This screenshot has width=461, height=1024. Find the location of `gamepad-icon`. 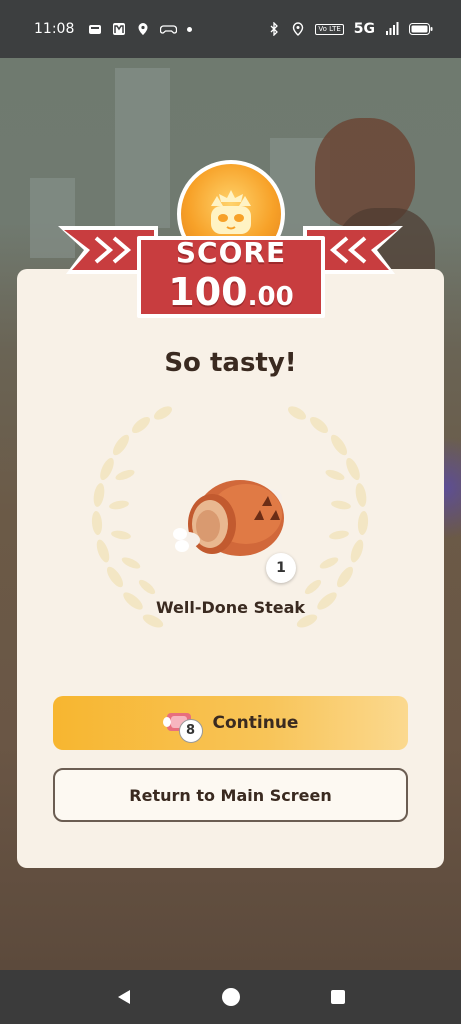

gamepad-icon is located at coordinates (169, 29).